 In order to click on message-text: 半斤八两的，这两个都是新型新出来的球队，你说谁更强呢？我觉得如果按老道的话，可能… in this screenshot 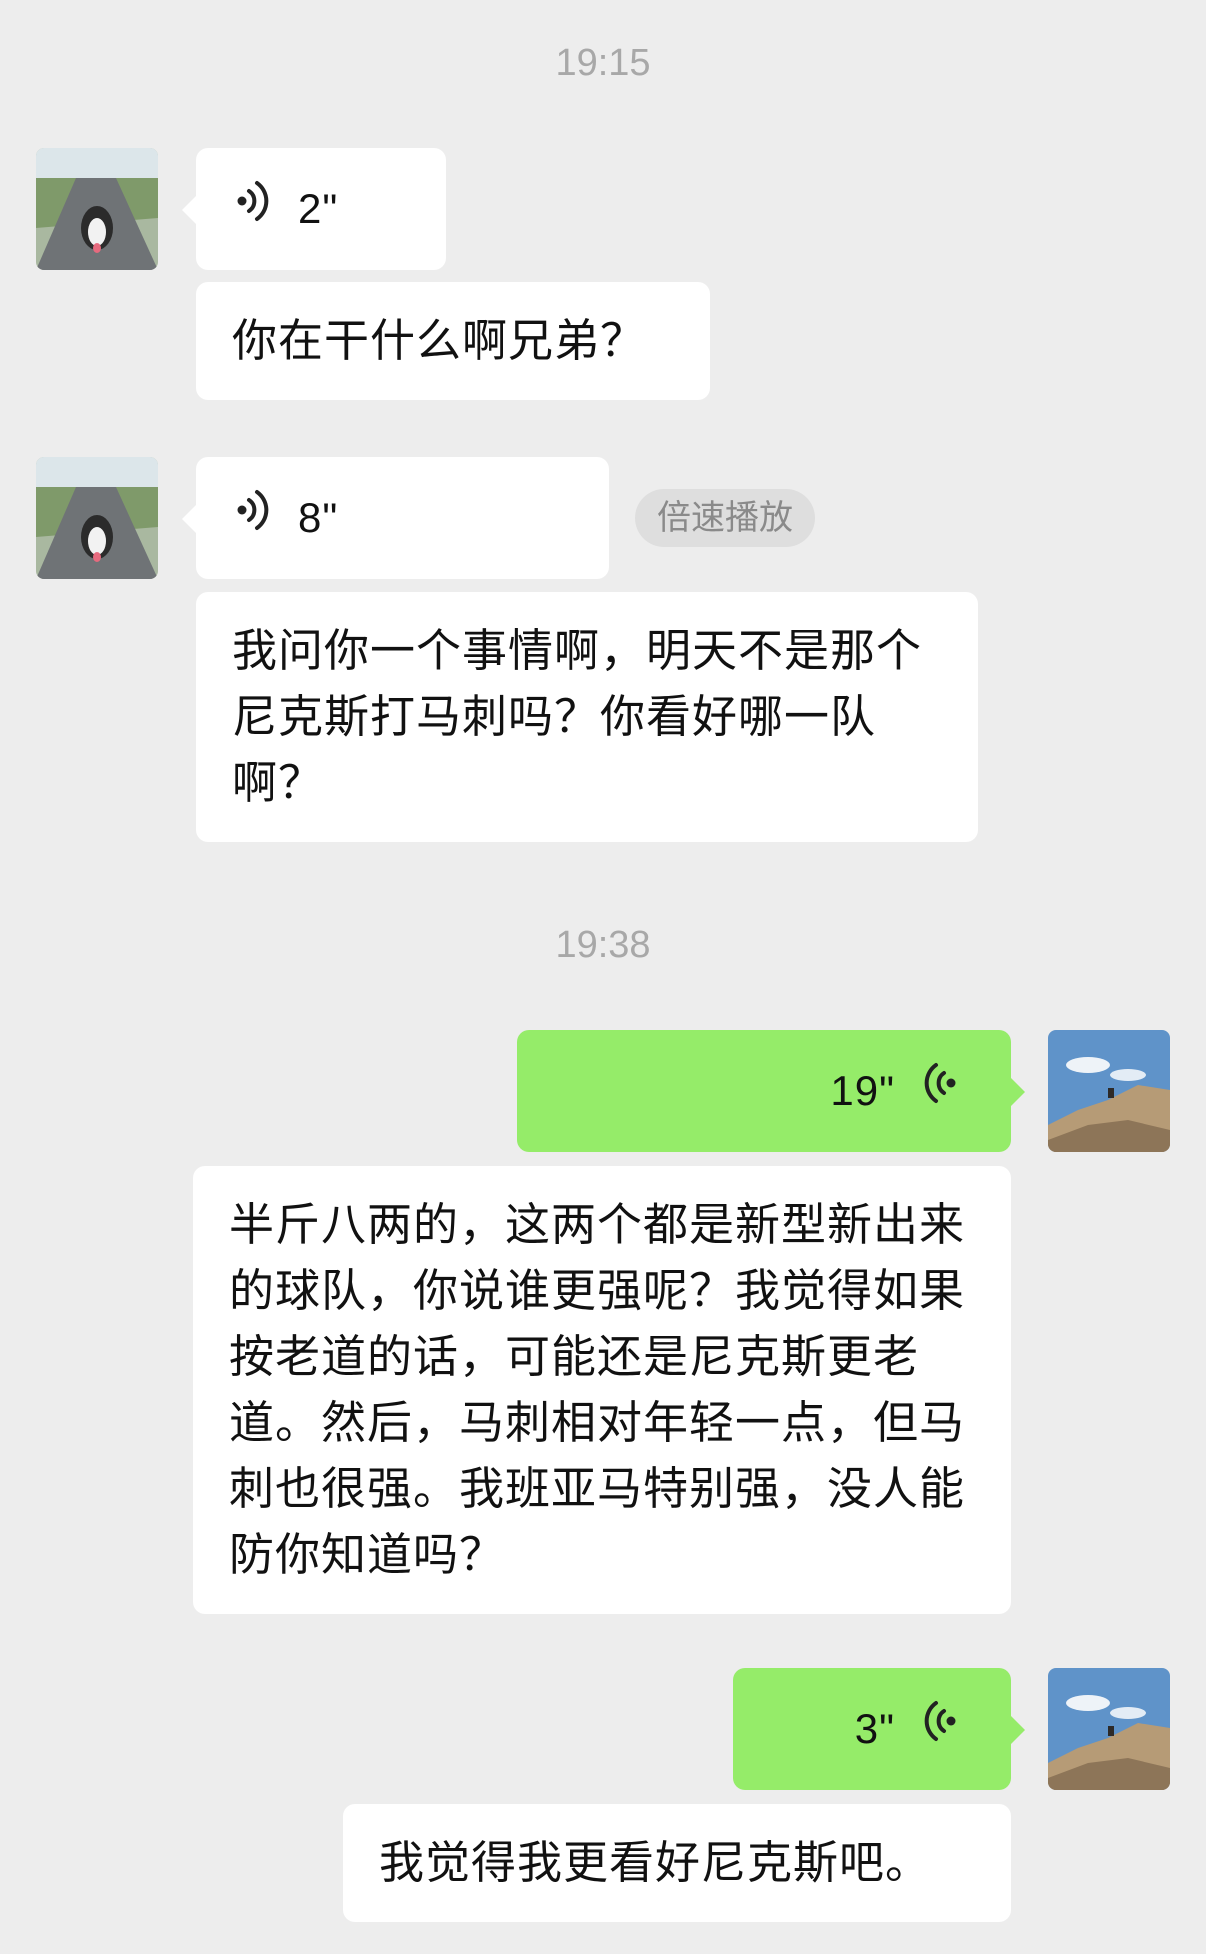, I will do `click(597, 1389)`.